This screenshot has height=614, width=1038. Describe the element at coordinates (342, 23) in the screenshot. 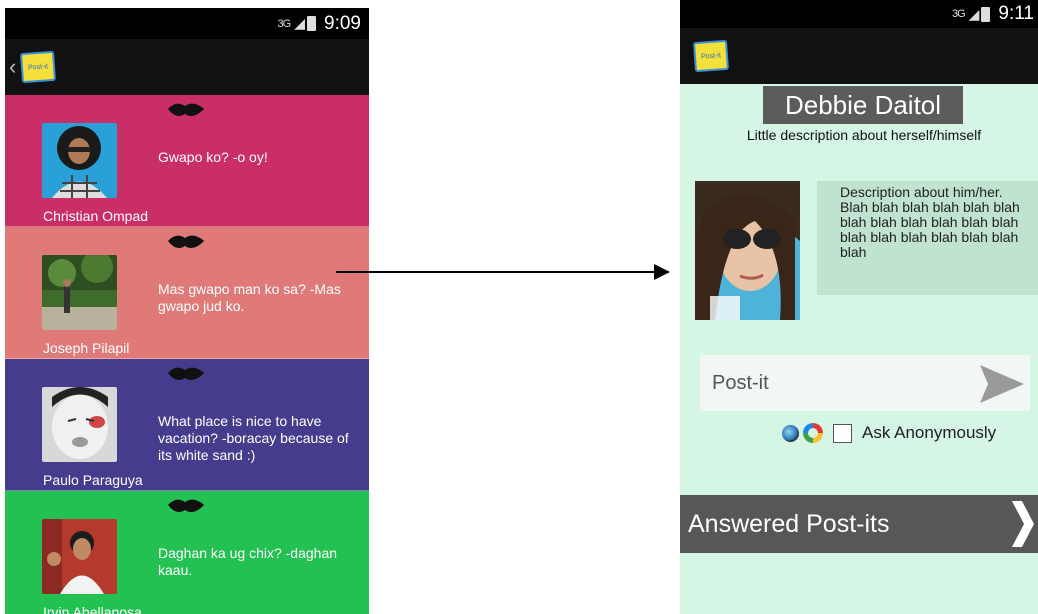

I see `status-time: 9:09` at that location.